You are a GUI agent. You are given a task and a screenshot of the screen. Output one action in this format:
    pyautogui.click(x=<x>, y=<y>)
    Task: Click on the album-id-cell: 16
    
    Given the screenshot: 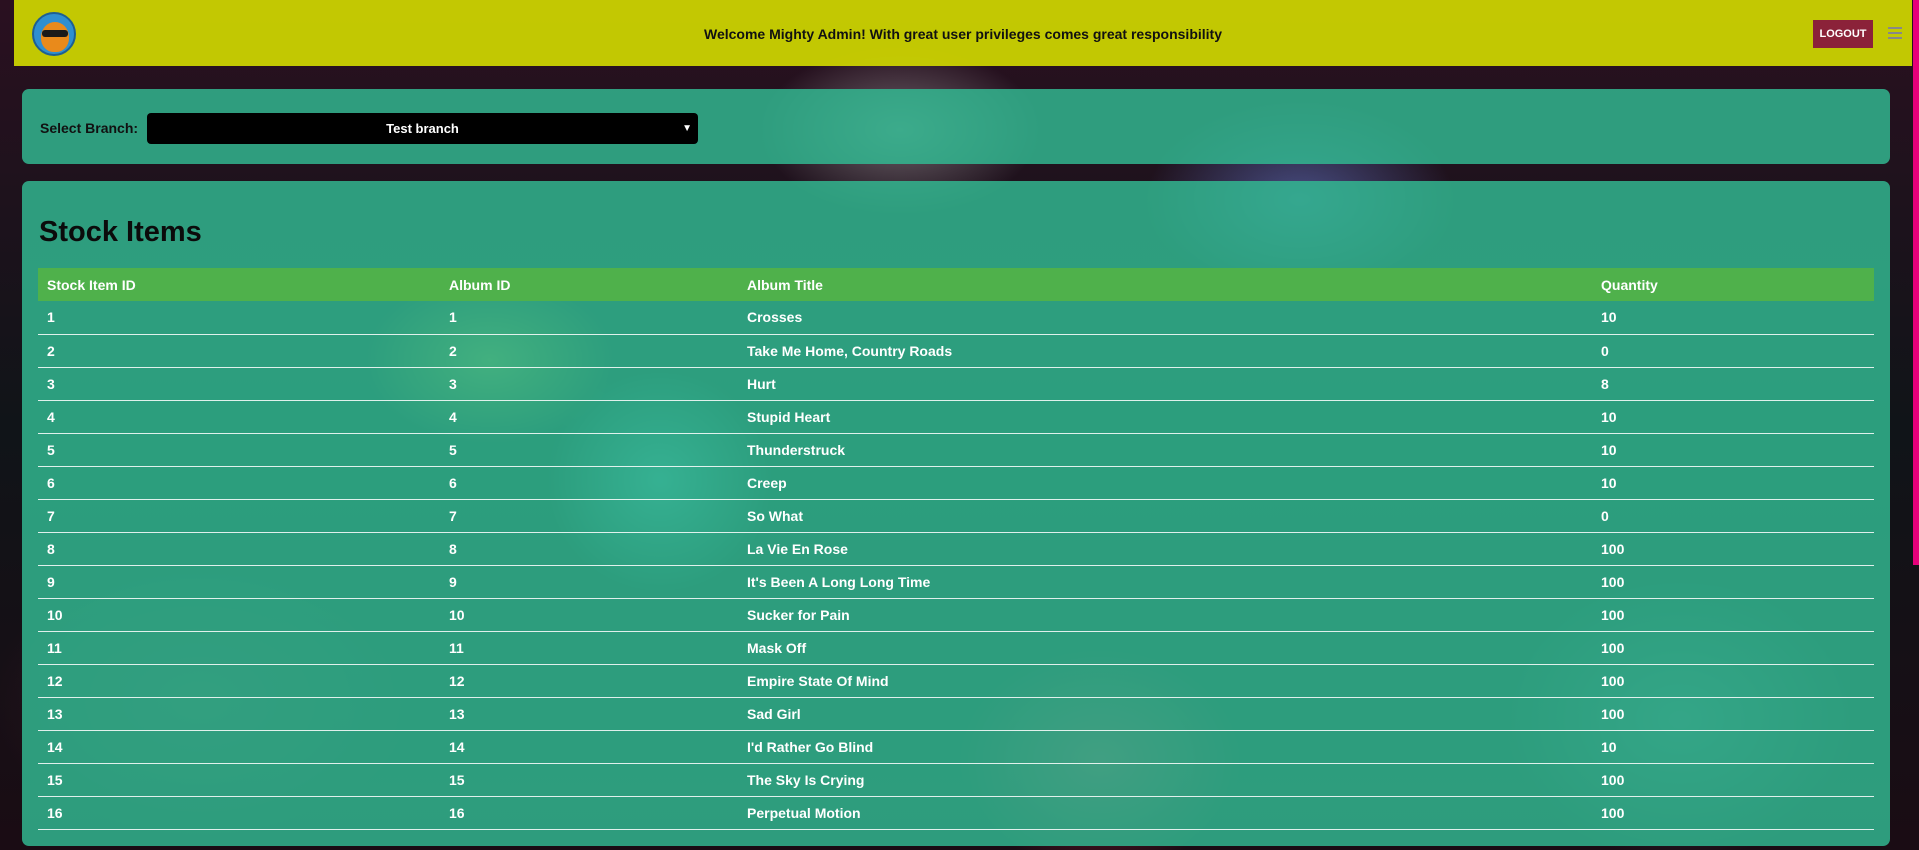 What is the action you would take?
    pyautogui.click(x=589, y=813)
    